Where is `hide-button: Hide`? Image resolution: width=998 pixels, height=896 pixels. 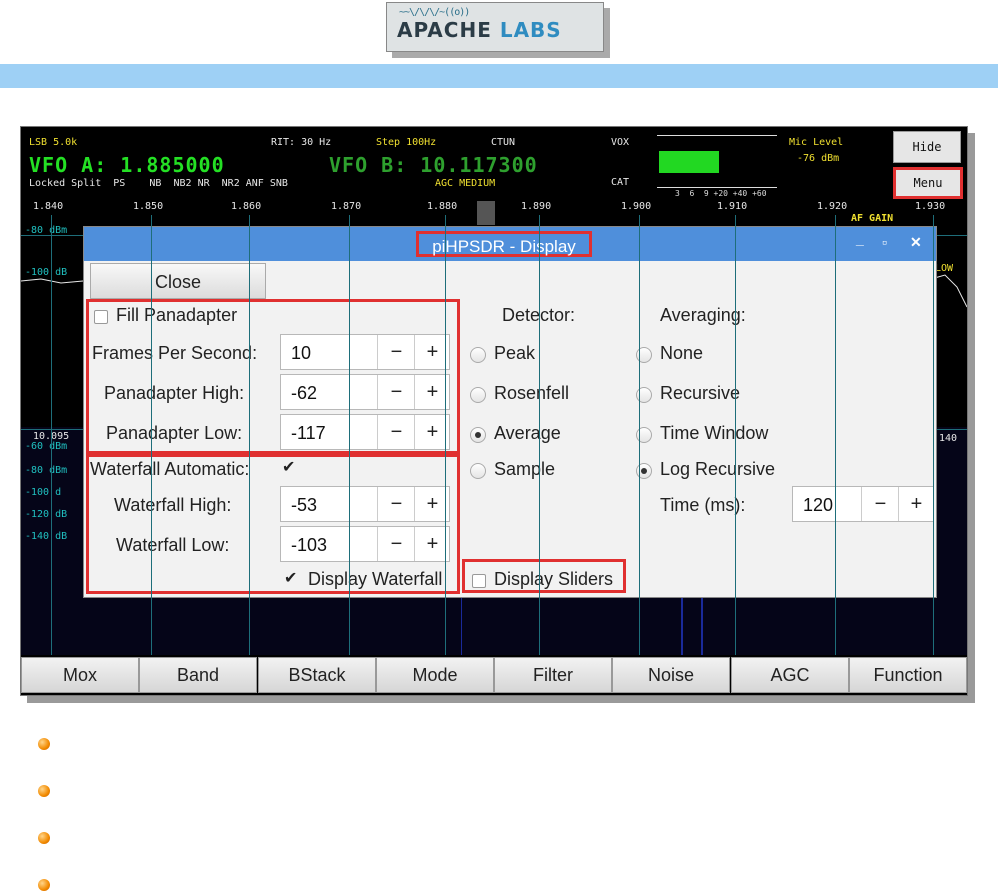
hide-button: Hide is located at coordinates (927, 147).